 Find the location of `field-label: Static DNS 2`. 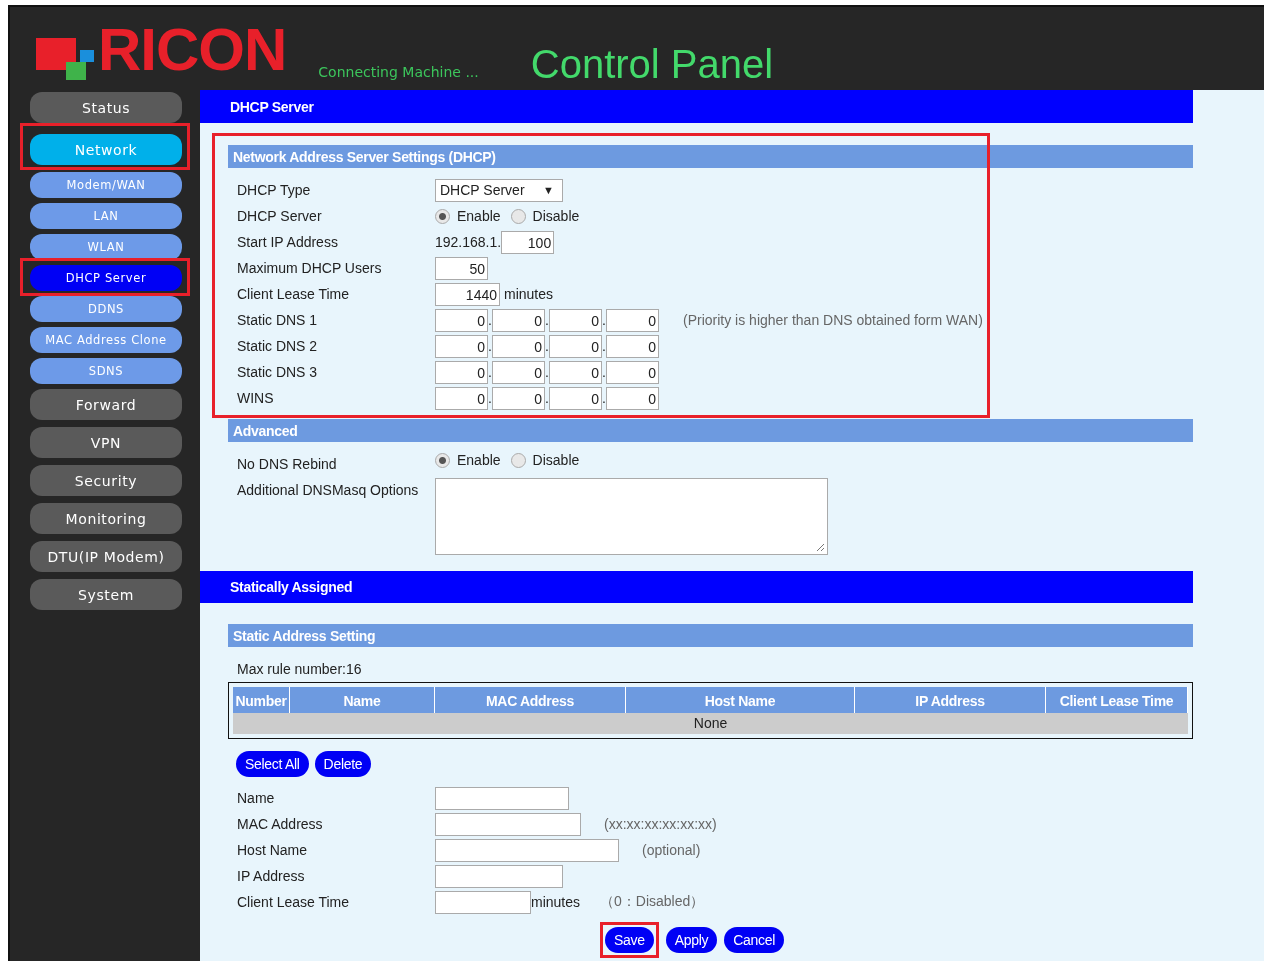

field-label: Static DNS 2 is located at coordinates (278, 346).